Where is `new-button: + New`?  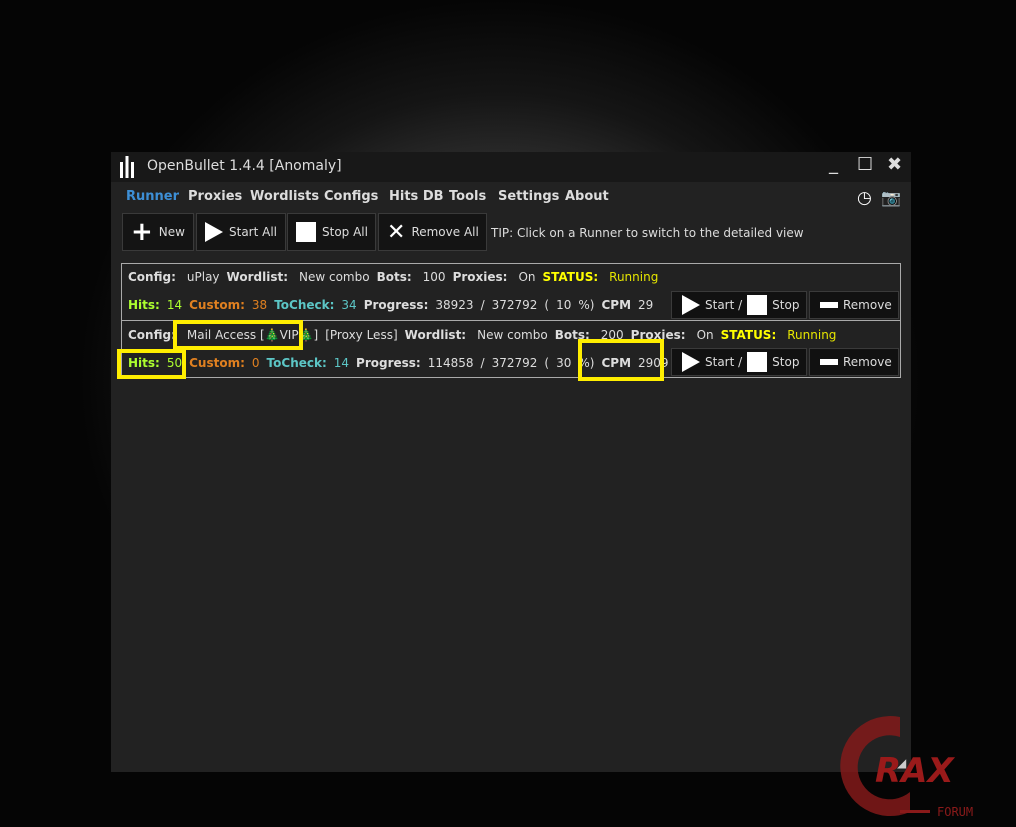 new-button: + New is located at coordinates (158, 232).